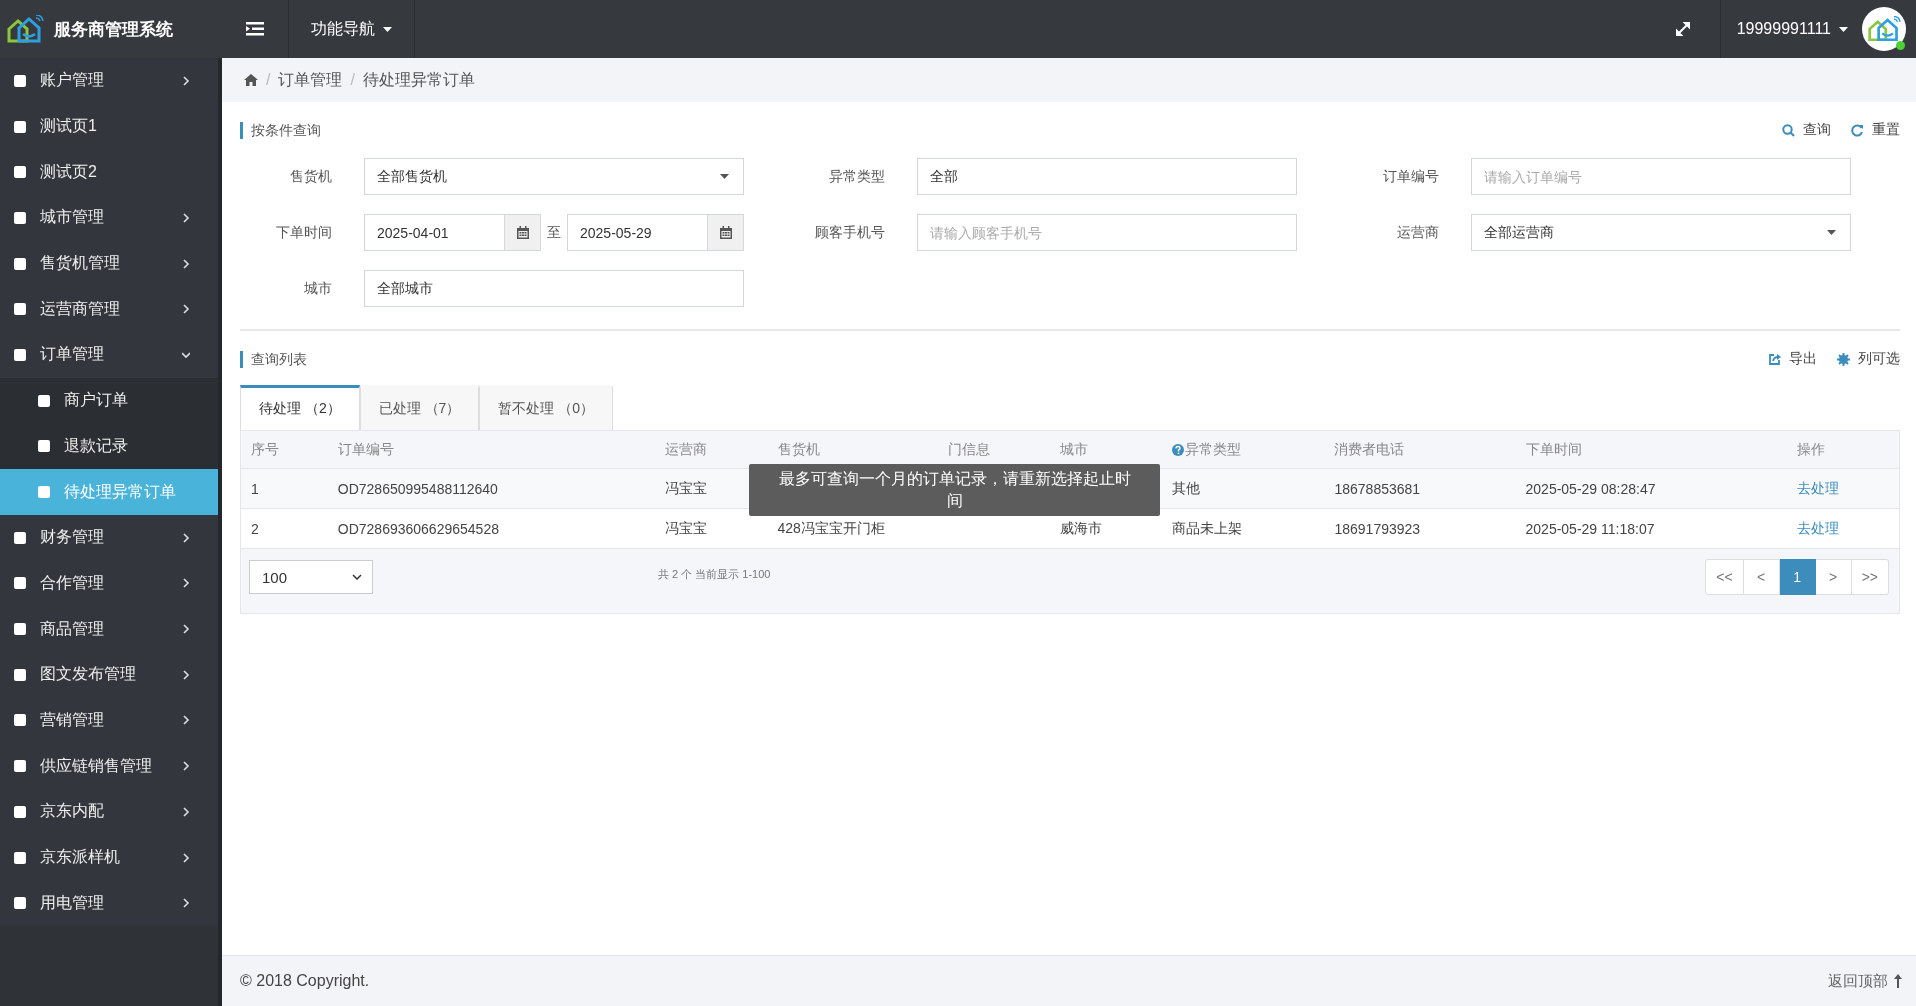  I want to click on sidebar-item: 营销管理, so click(109, 720).